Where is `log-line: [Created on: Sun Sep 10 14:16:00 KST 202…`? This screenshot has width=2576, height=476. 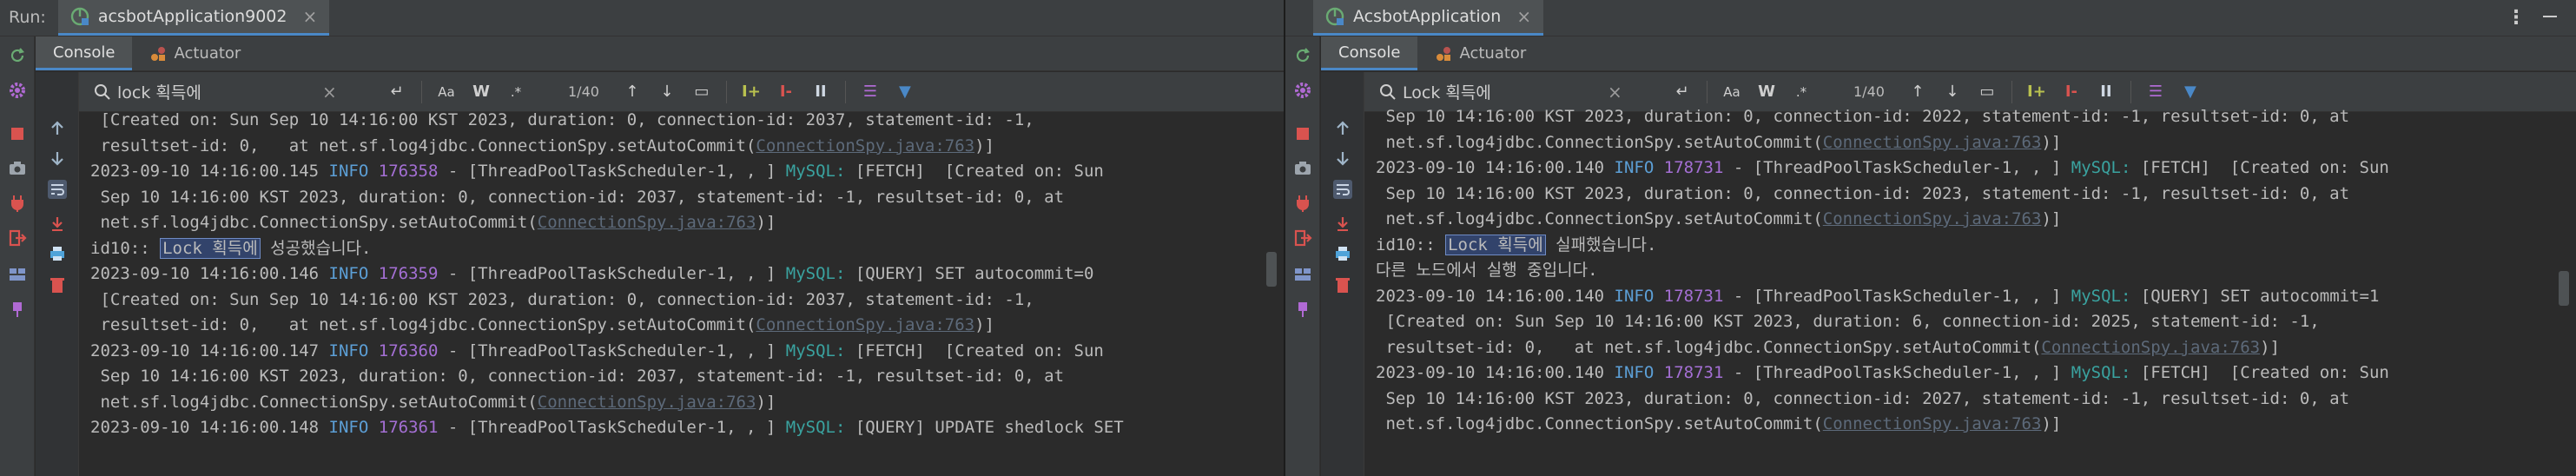
log-line: [Created on: Sun Sep 10 14:16:00 KST 202… is located at coordinates (676, 121).